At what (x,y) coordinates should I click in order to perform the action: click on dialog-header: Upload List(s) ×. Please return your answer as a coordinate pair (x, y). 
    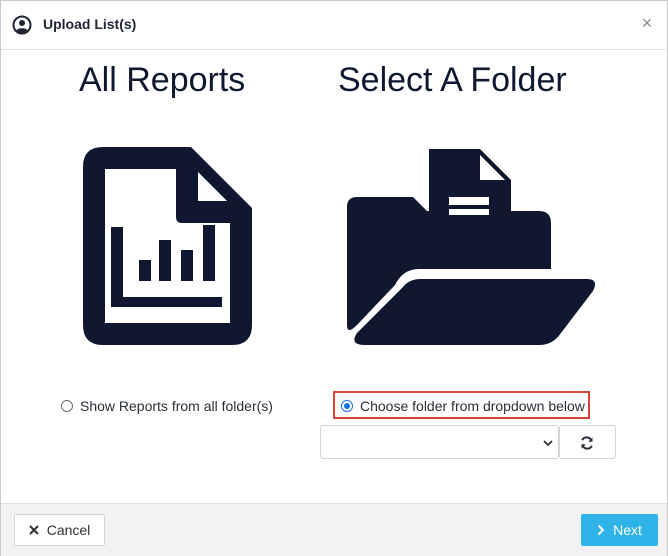
    Looking at the image, I should click on (334, 25).